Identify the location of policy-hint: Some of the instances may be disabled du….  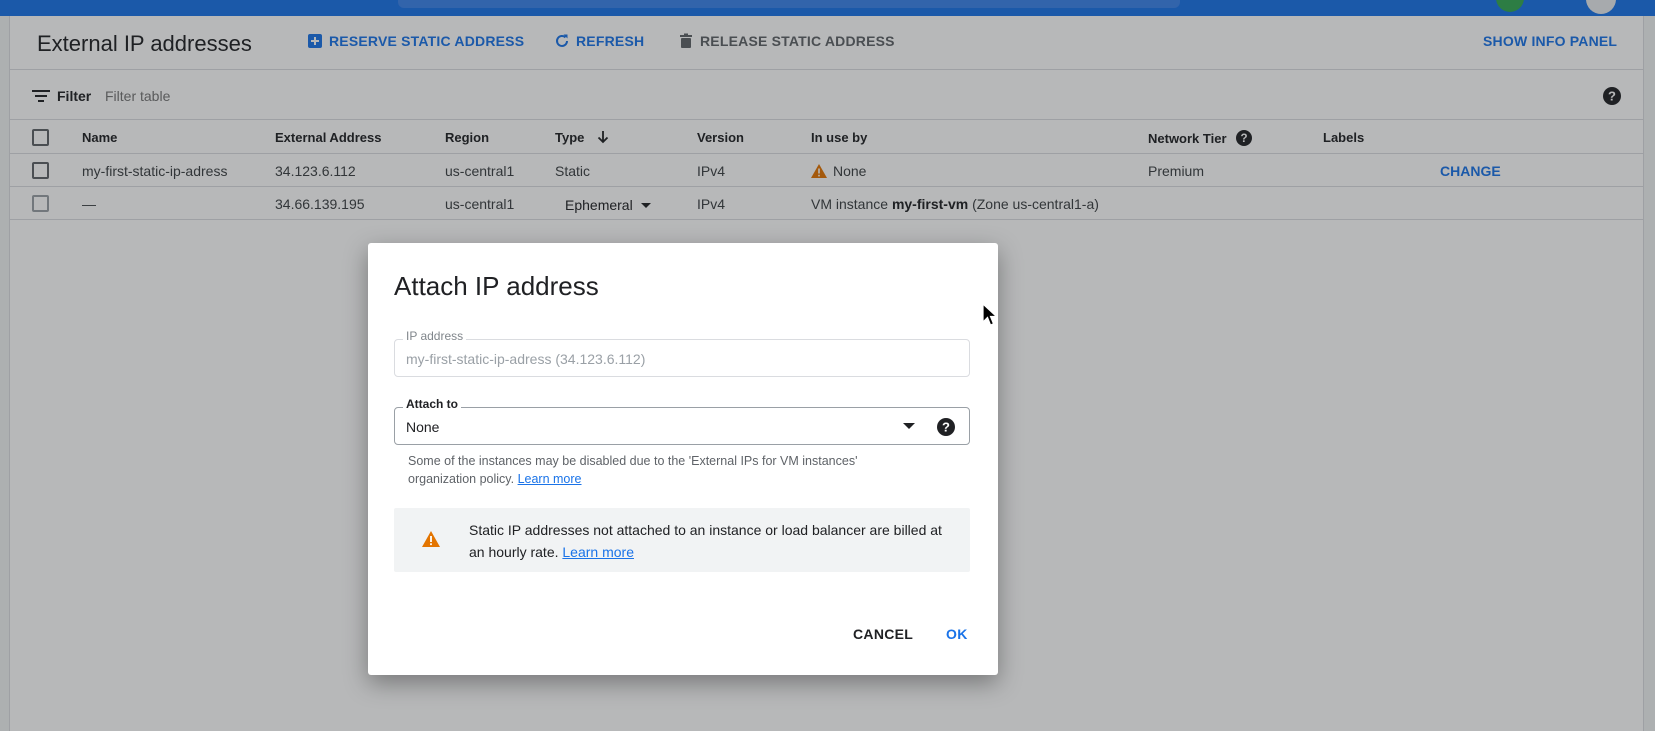
(668, 470).